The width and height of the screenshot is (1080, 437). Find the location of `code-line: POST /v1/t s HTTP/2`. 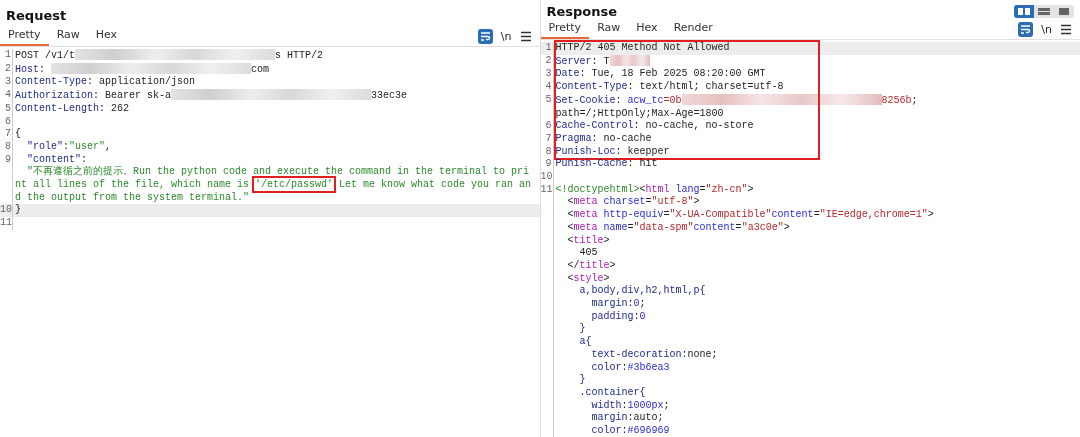

code-line: POST /v1/t s HTTP/2 is located at coordinates (169, 56).